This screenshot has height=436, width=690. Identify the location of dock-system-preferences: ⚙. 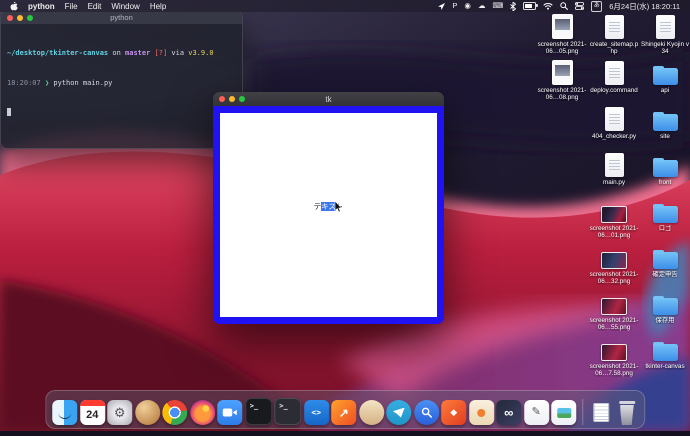
(120, 412).